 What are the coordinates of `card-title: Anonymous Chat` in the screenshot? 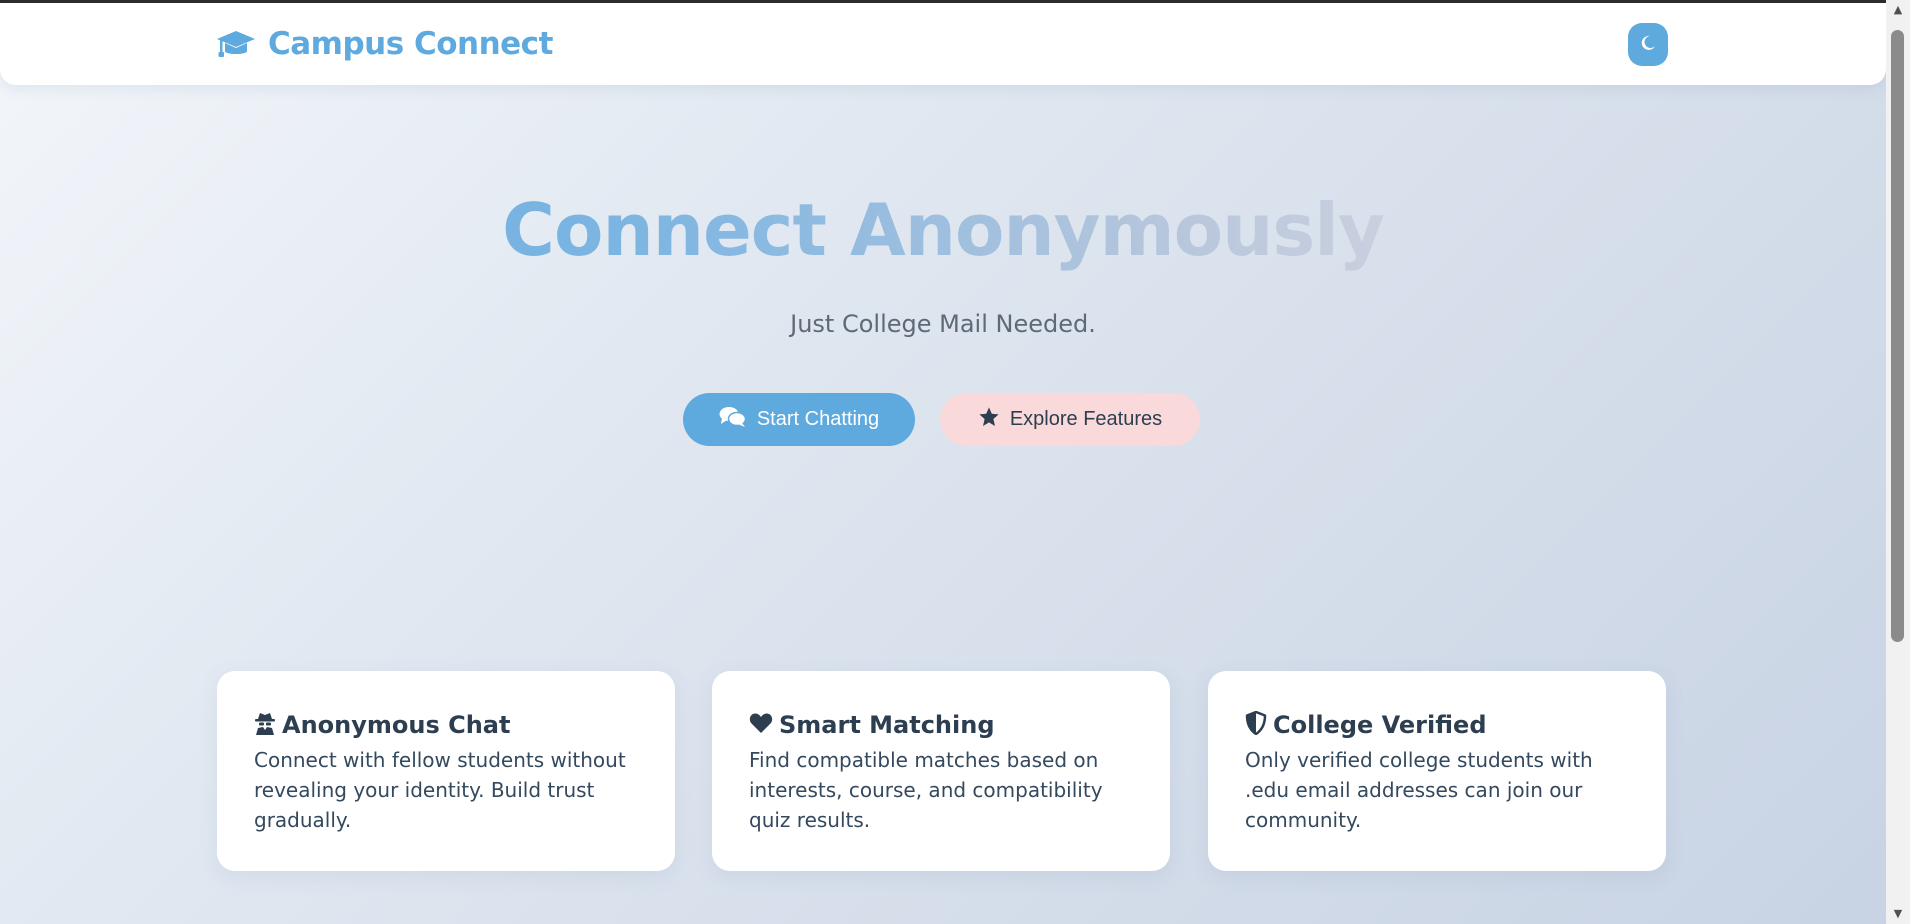 It's located at (396, 725).